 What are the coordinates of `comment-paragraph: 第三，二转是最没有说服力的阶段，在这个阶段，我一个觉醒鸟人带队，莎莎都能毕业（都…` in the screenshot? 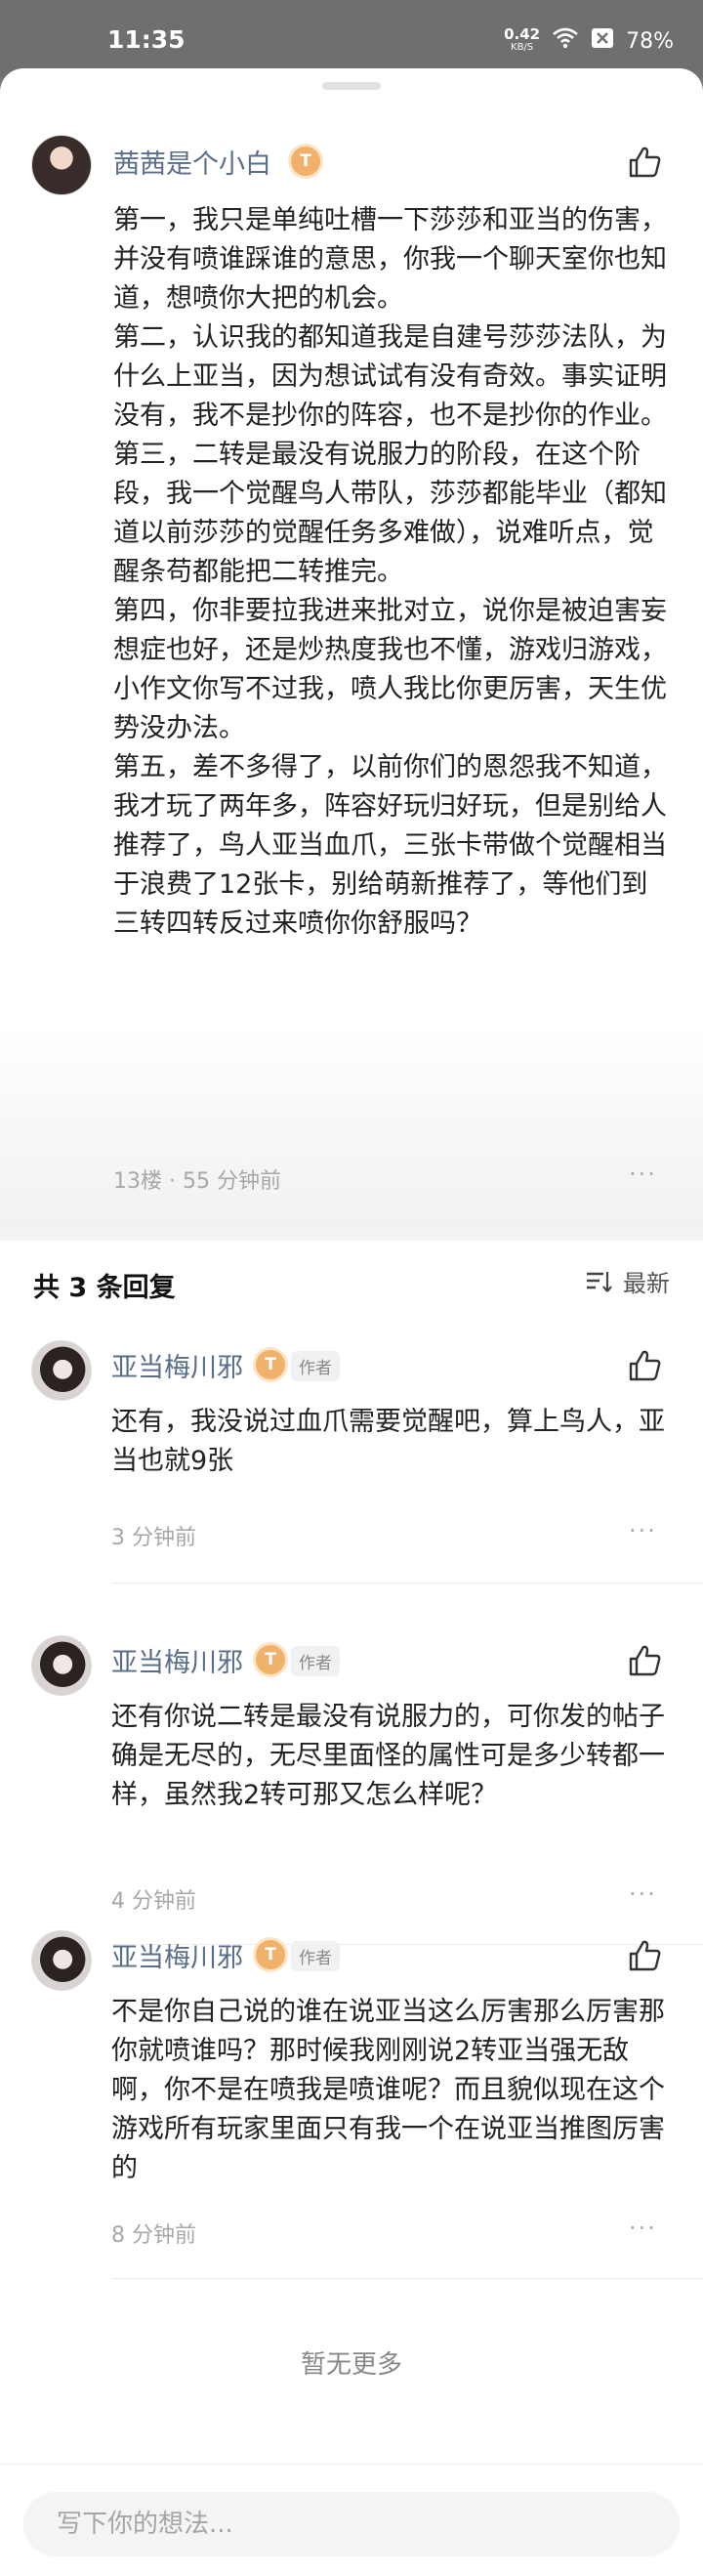 It's located at (390, 513).